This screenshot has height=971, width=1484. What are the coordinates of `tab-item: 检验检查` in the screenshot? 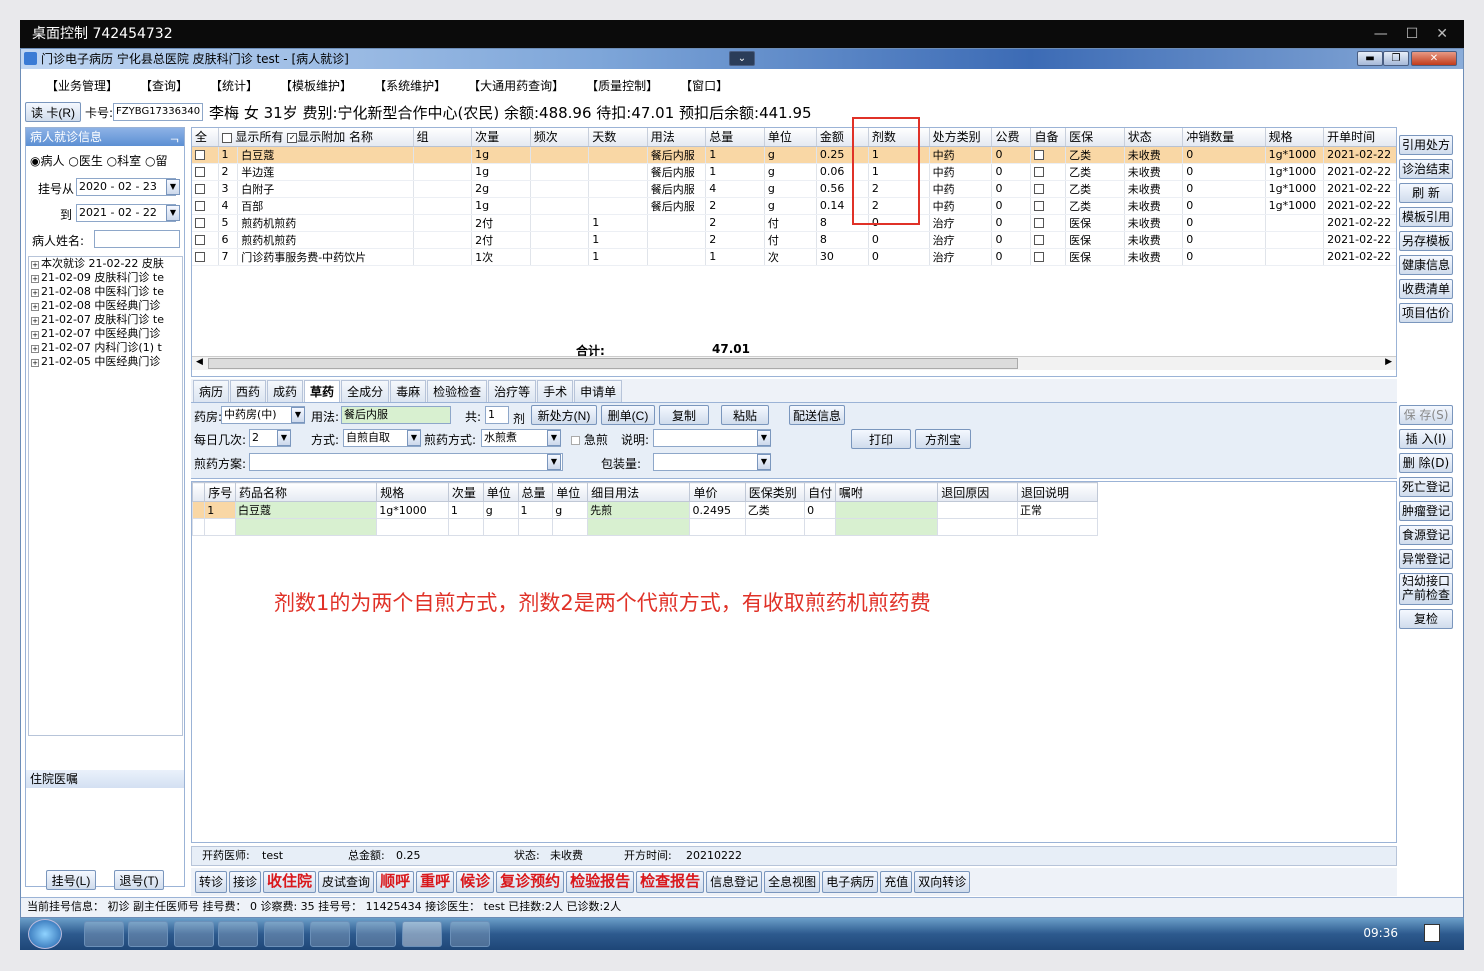 It's located at (457, 391).